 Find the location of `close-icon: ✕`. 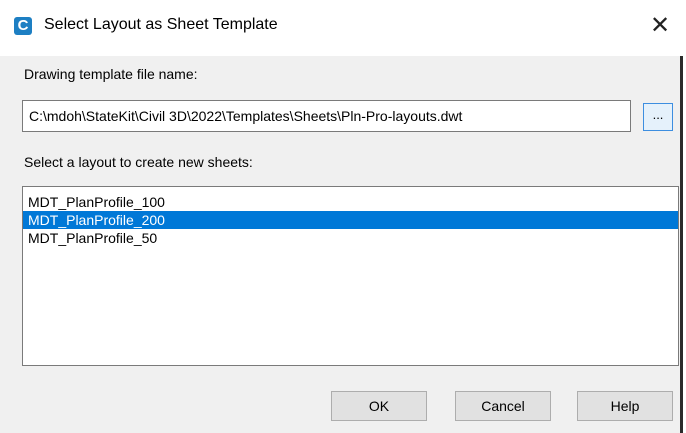

close-icon: ✕ is located at coordinates (660, 25).